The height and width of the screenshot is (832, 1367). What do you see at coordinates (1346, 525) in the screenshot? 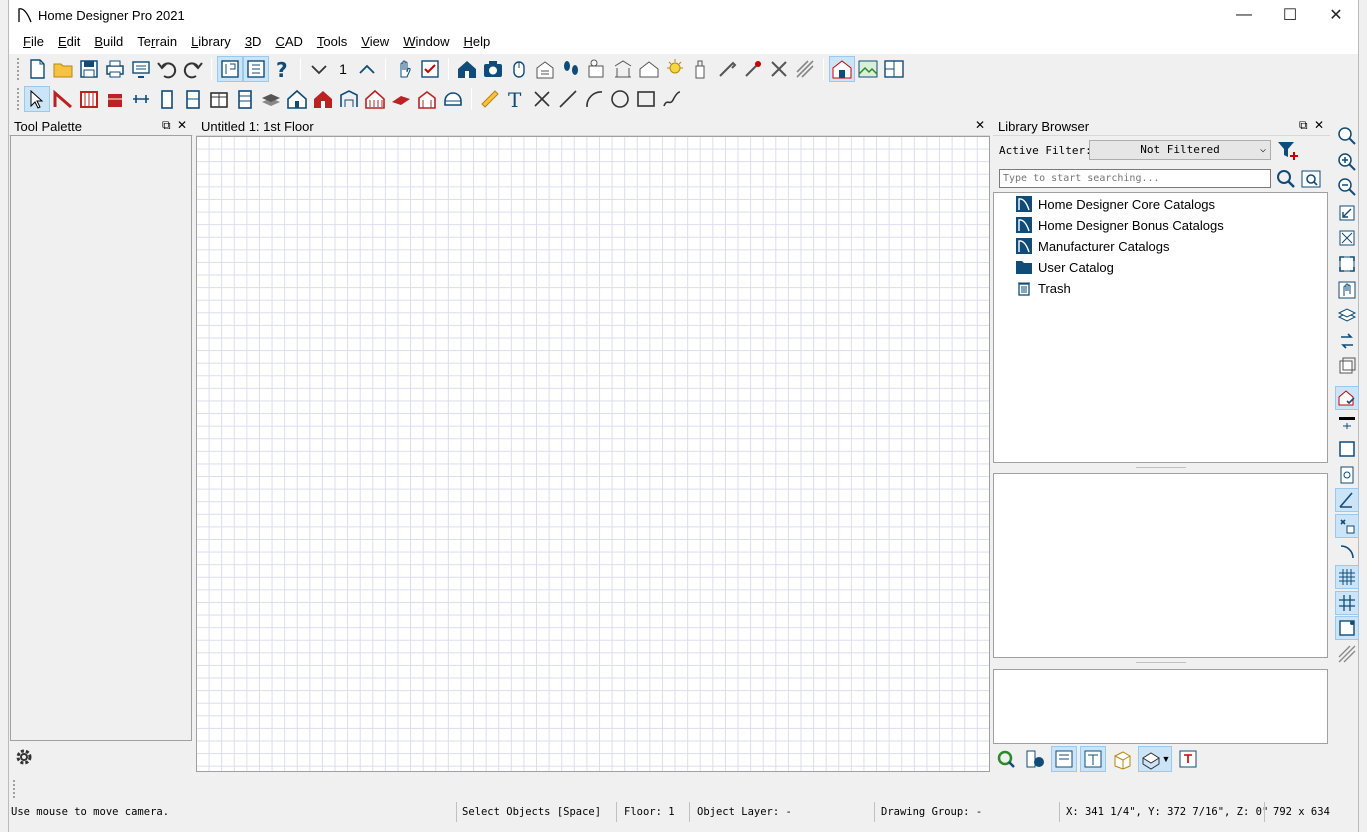
I see `object-snap-button` at bounding box center [1346, 525].